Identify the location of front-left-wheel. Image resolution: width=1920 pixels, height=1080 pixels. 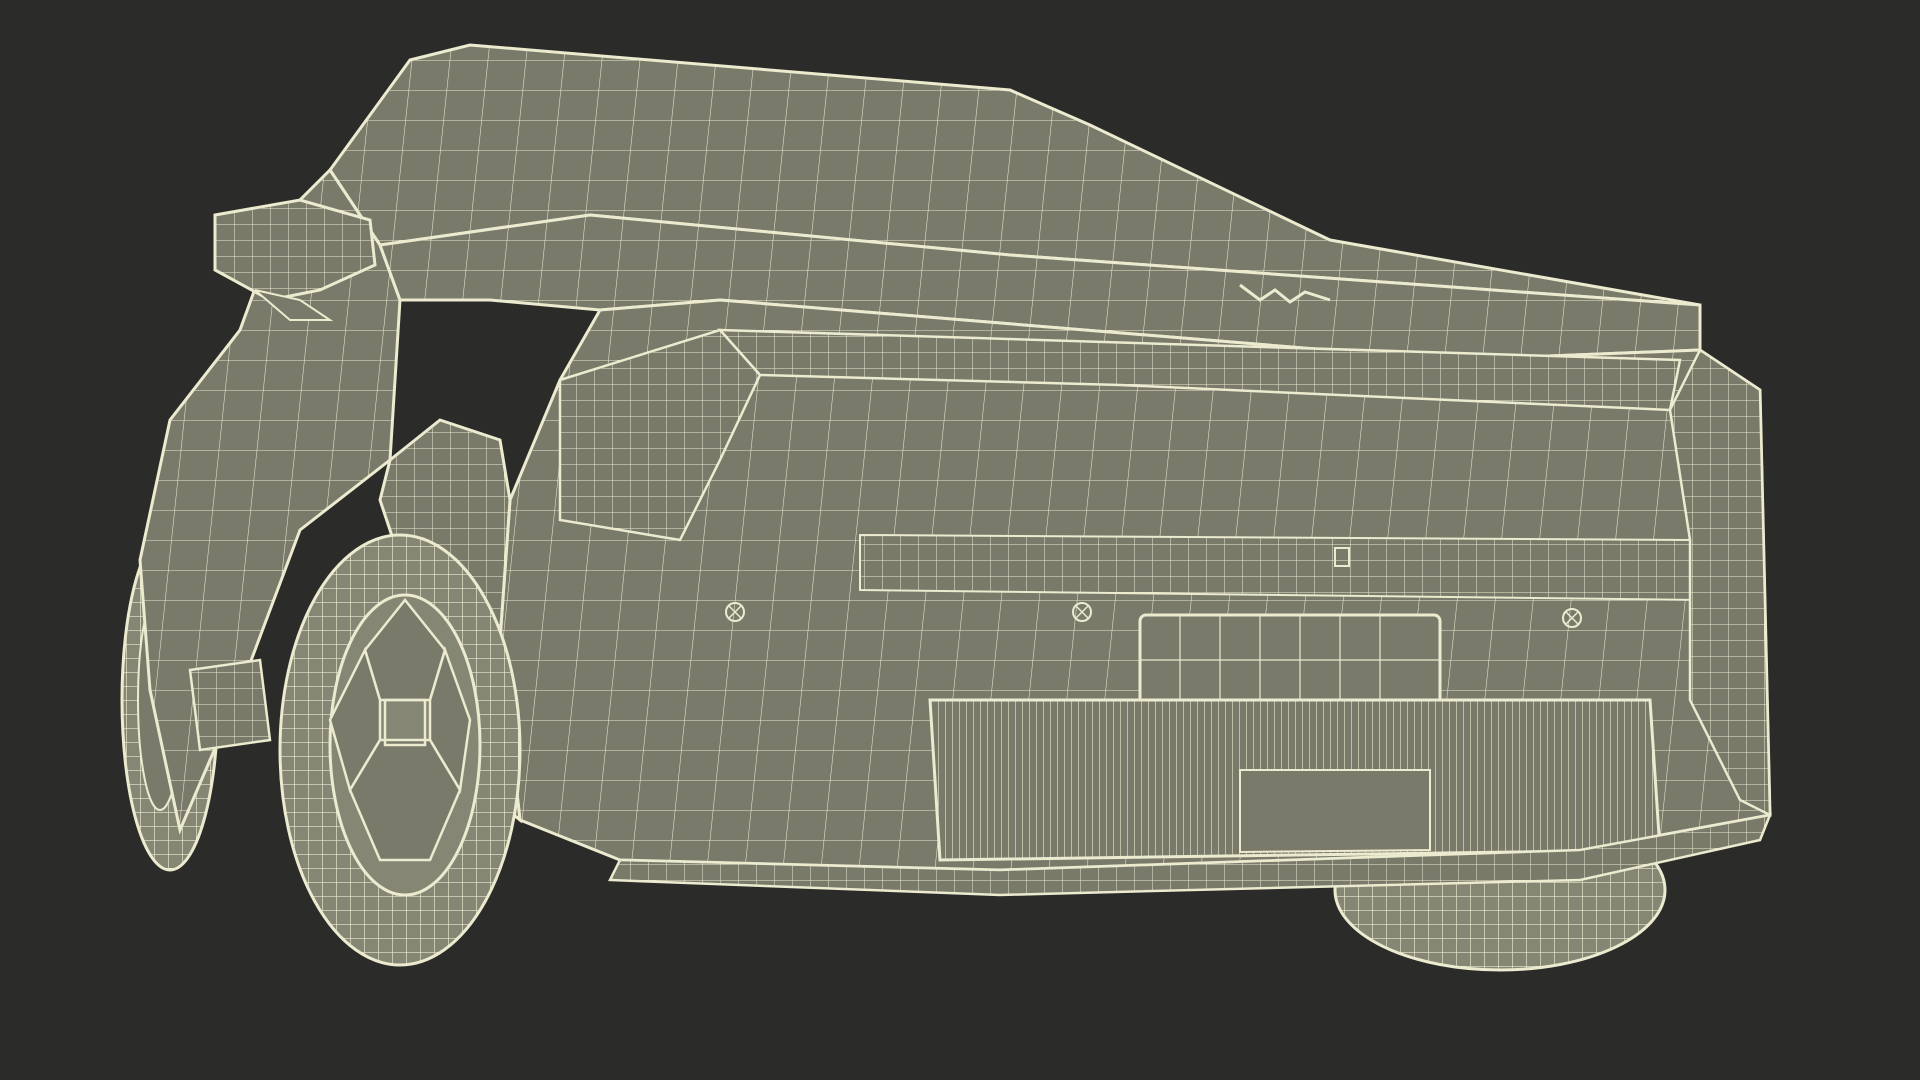
(400, 750).